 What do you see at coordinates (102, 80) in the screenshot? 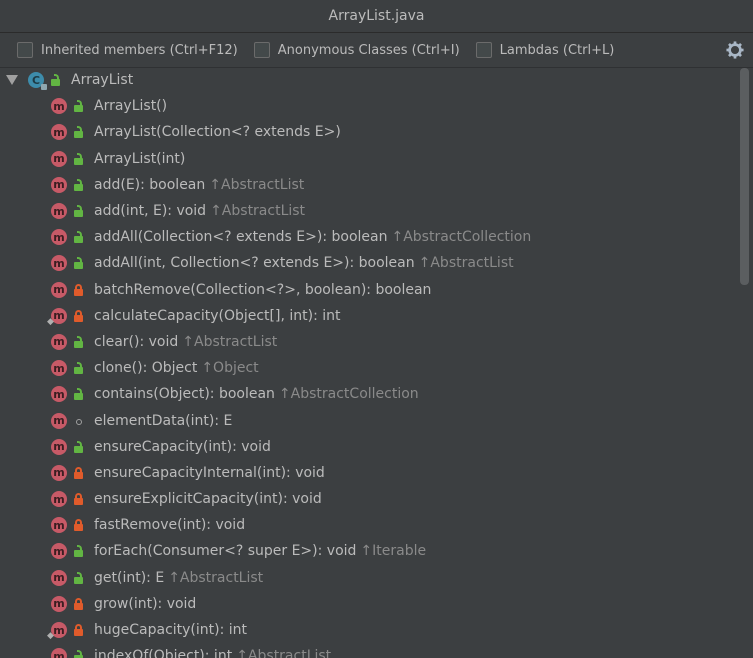
I see `root-class-label: ArrayList` at bounding box center [102, 80].